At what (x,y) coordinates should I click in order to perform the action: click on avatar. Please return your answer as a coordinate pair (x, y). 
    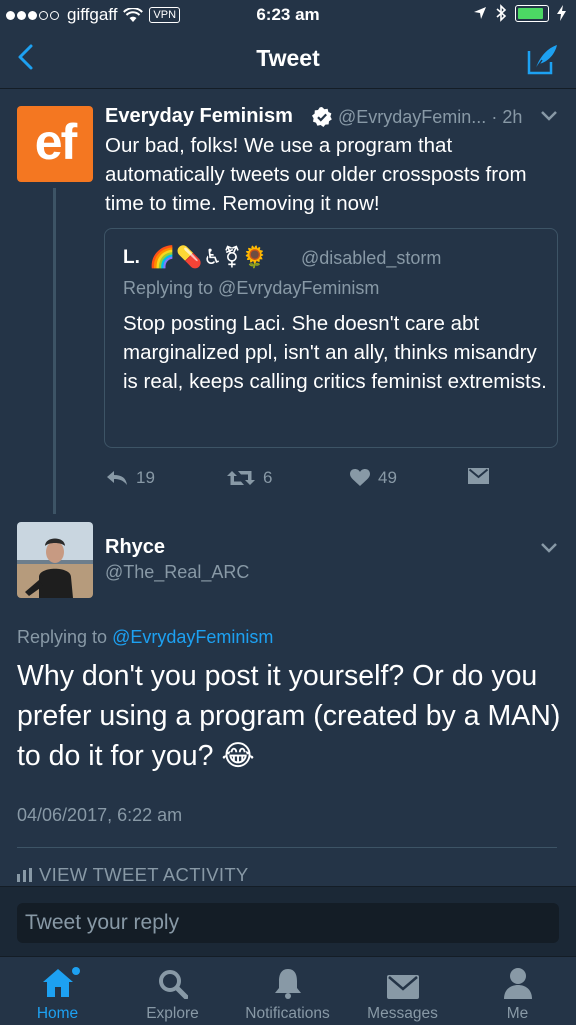
    Looking at the image, I should click on (55, 560).